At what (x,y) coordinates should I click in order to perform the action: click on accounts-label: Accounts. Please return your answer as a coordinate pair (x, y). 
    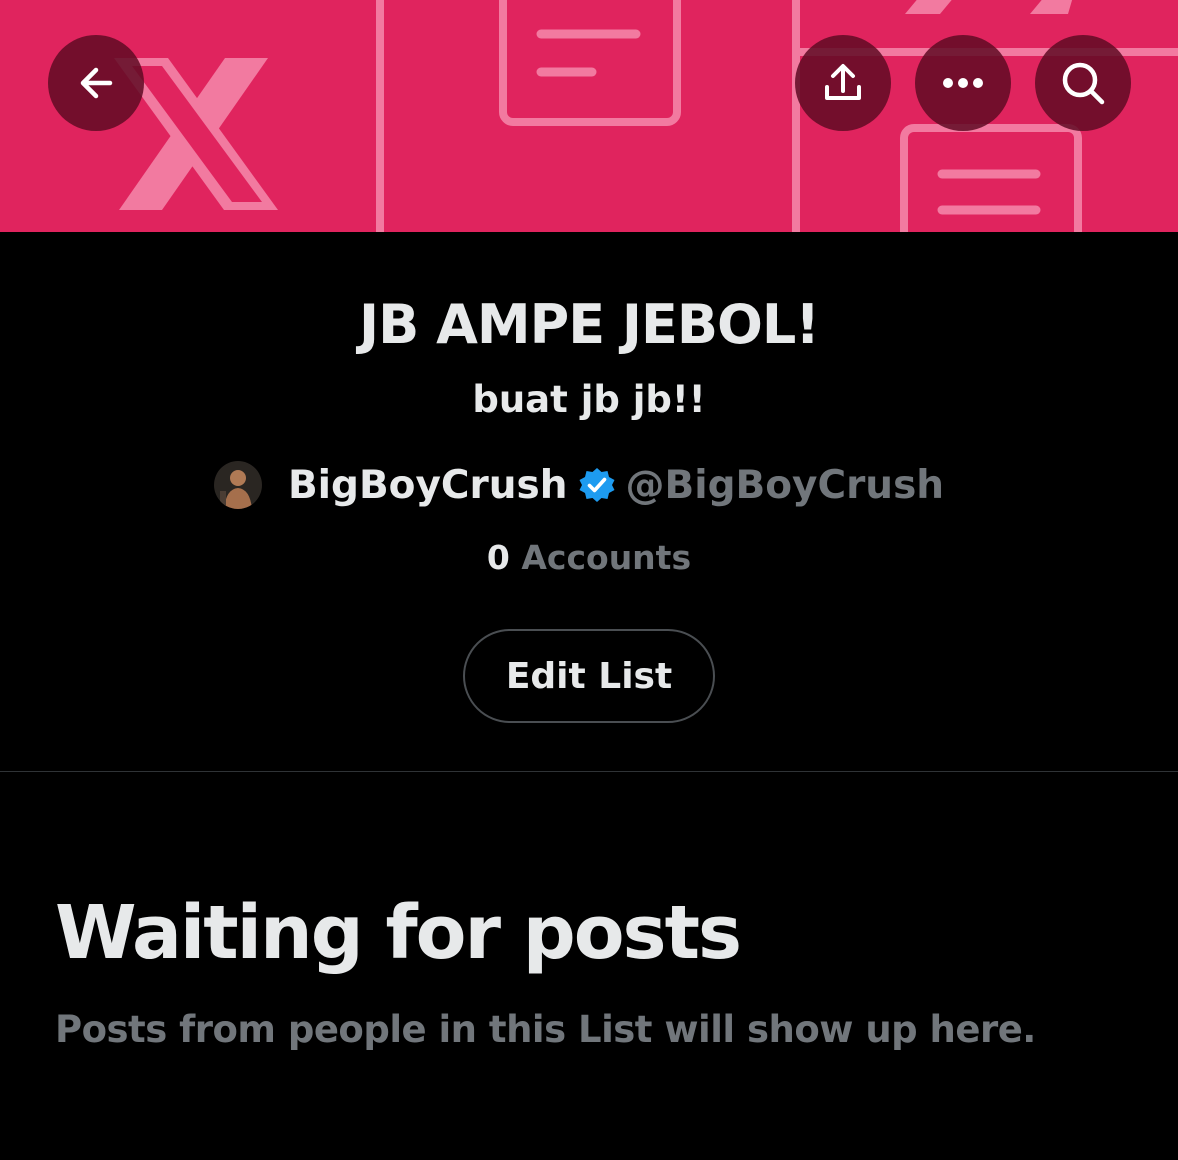
    Looking at the image, I should click on (606, 557).